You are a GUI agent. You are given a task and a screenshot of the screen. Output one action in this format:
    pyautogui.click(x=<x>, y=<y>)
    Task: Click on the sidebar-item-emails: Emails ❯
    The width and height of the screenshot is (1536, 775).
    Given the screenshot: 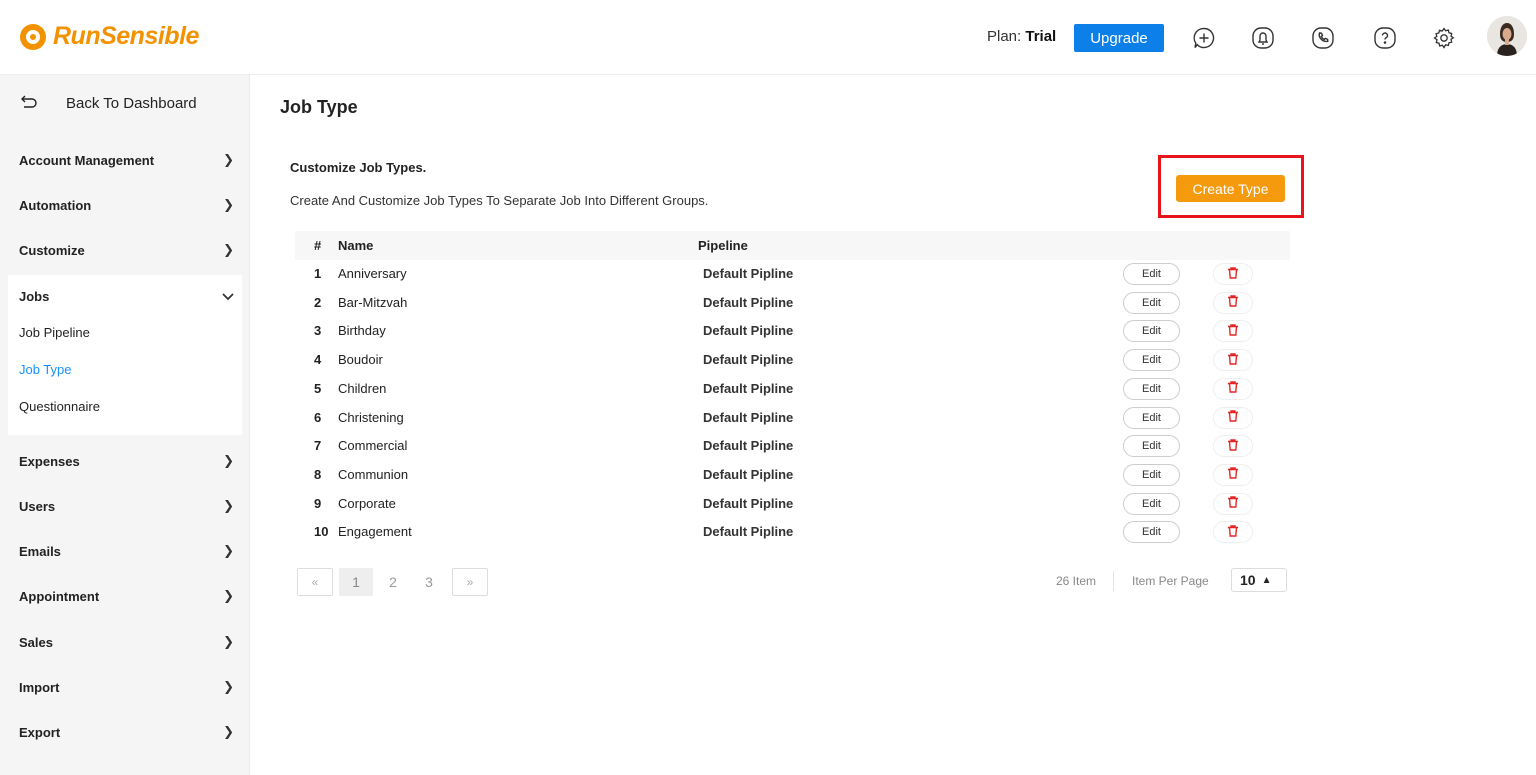 What is the action you would take?
    pyautogui.click(x=126, y=551)
    